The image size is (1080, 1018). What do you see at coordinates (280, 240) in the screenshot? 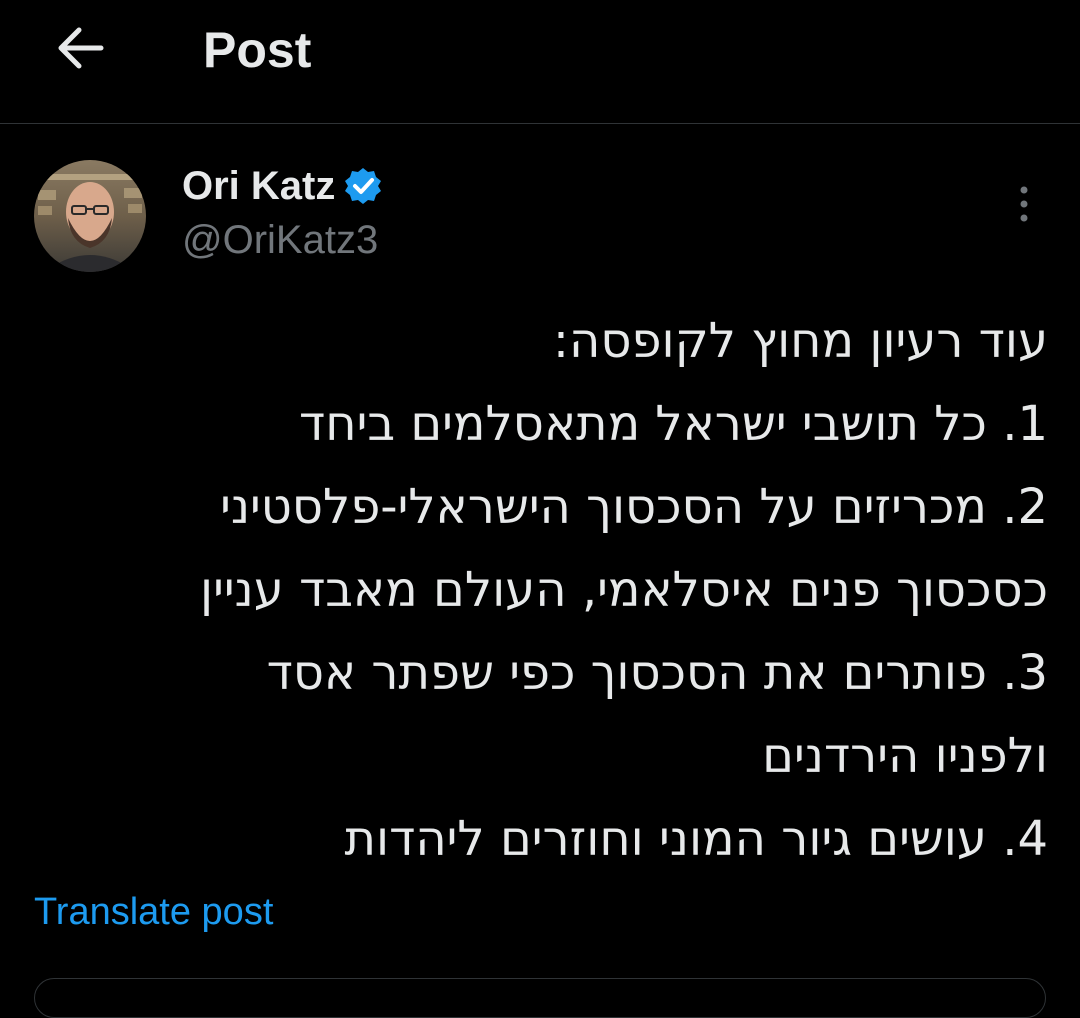
I see `author-handle: @OriKatz3` at bounding box center [280, 240].